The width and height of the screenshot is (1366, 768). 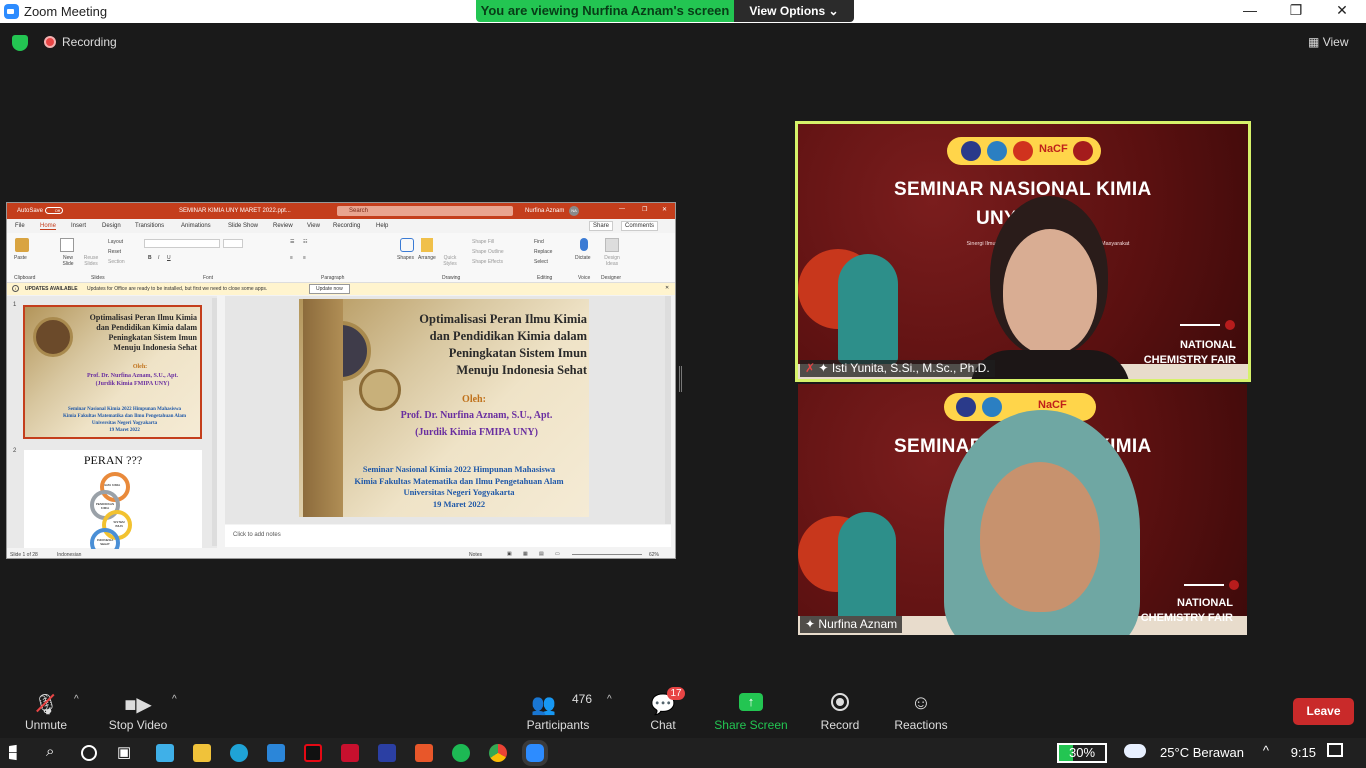 I want to click on cortana-icon, so click(x=89, y=753).